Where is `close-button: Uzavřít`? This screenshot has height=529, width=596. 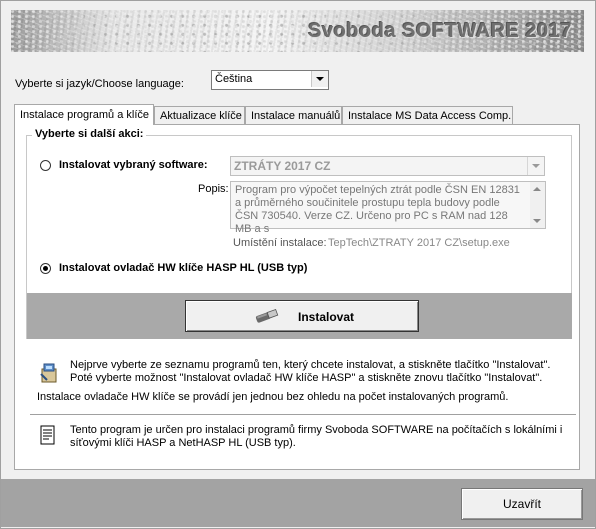
close-button: Uzavřít is located at coordinates (522, 504).